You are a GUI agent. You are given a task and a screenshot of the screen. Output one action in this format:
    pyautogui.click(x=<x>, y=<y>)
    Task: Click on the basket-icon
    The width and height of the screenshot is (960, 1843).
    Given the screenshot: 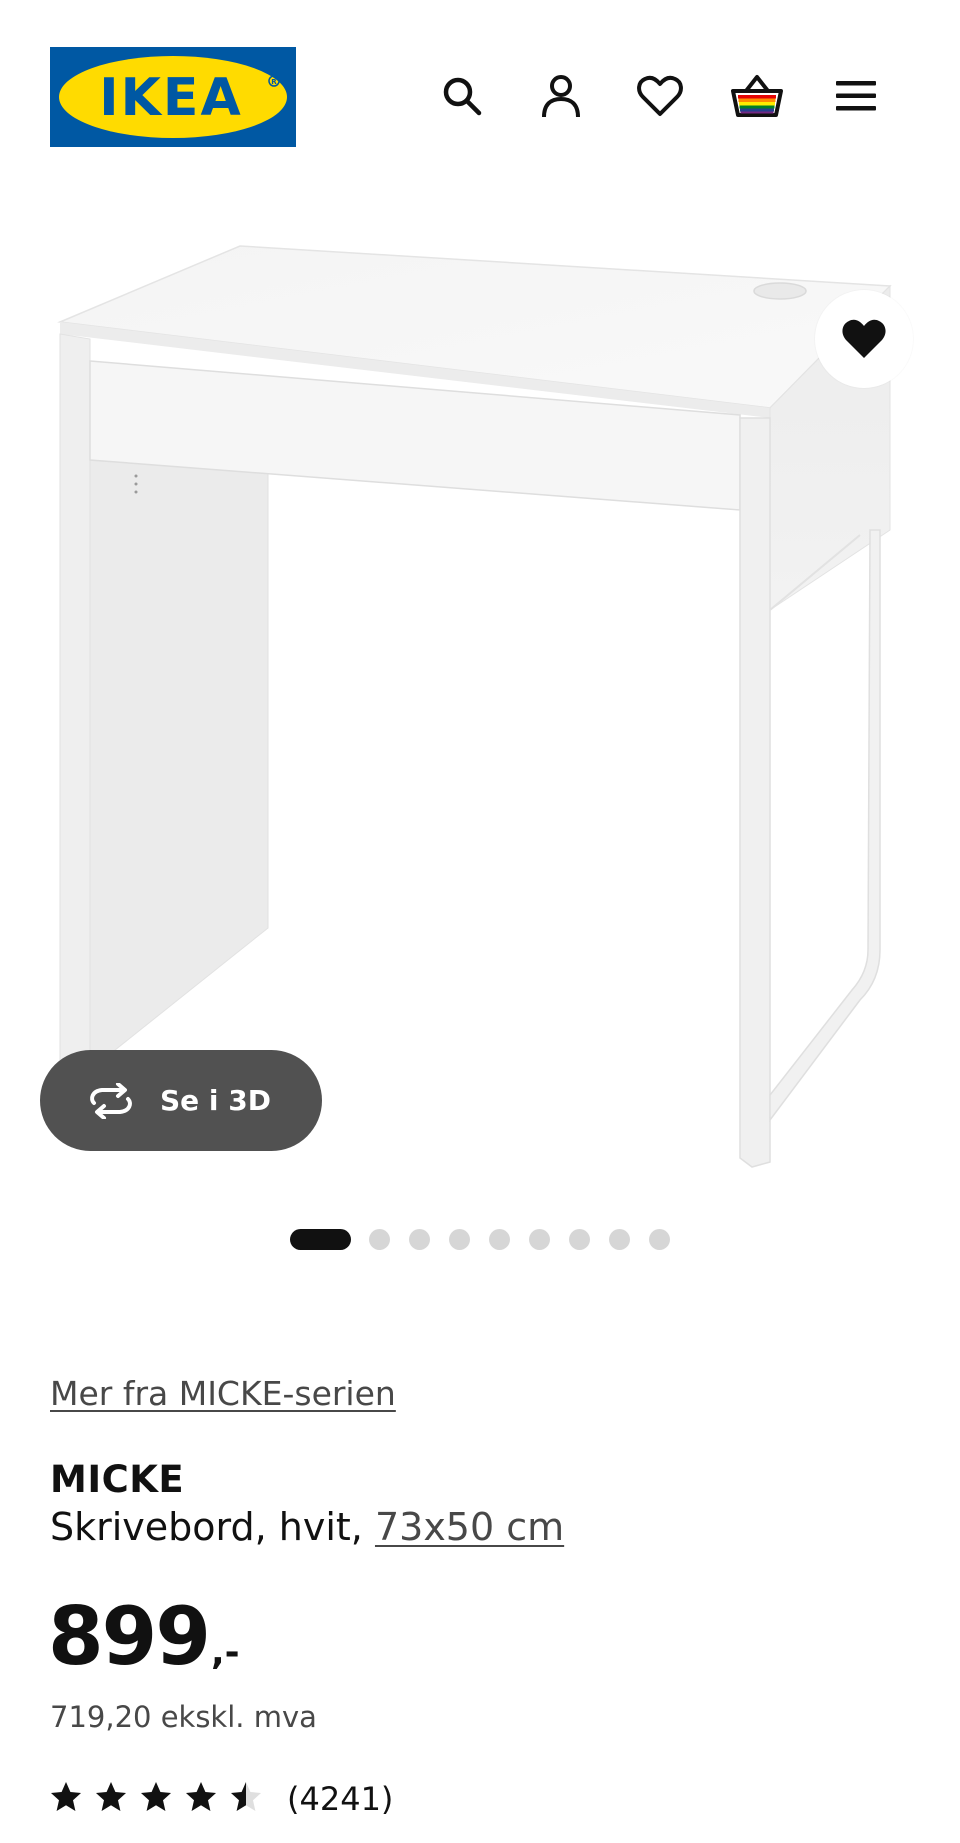 What is the action you would take?
    pyautogui.click(x=757, y=96)
    